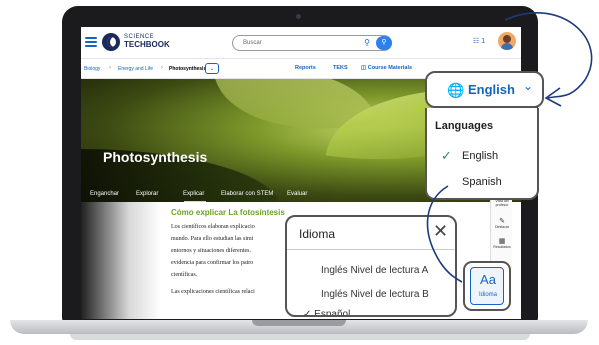 The width and height of the screenshot is (599, 345). I want to click on teacher-view-button: Vista del profesor, so click(502, 203).